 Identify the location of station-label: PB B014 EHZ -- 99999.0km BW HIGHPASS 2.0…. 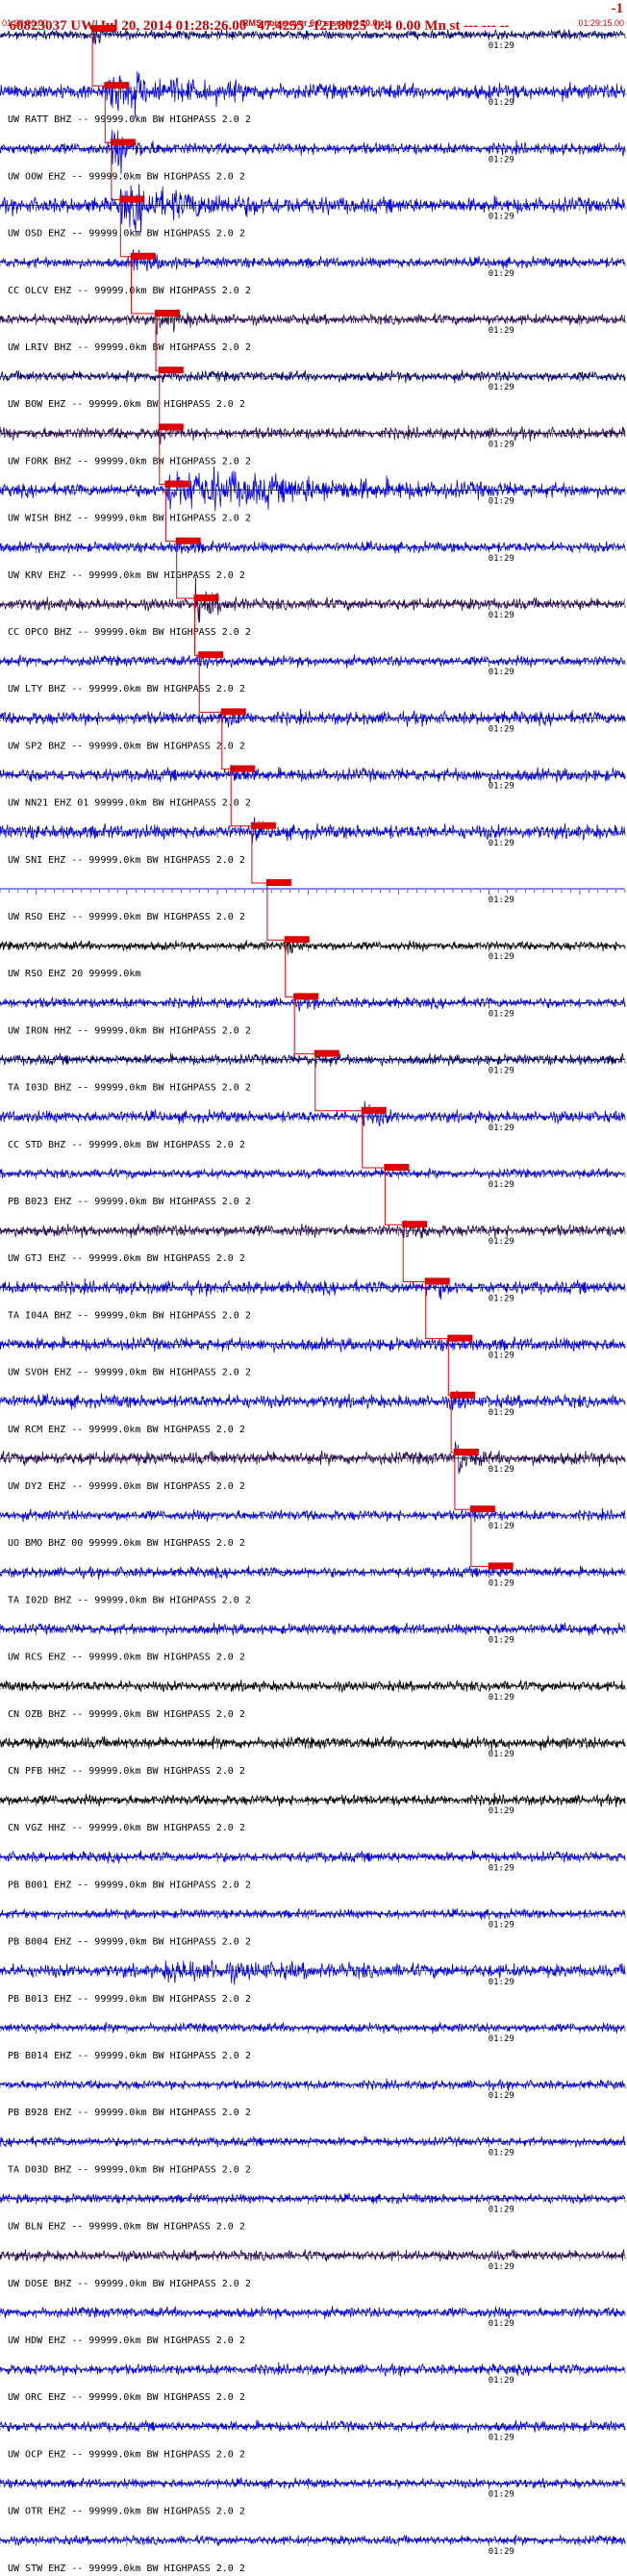
(129, 2056).